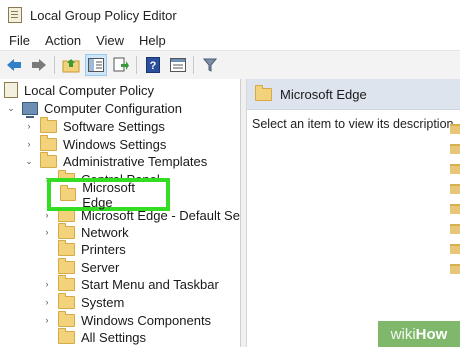  I want to click on export-list-icon, so click(121, 65).